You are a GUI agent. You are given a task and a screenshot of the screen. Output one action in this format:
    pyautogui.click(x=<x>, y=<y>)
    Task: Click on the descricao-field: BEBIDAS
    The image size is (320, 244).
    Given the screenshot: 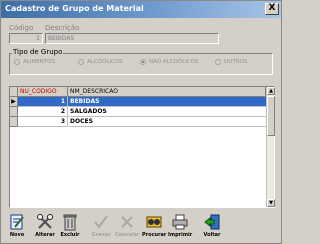 What is the action you would take?
    pyautogui.click(x=132, y=38)
    